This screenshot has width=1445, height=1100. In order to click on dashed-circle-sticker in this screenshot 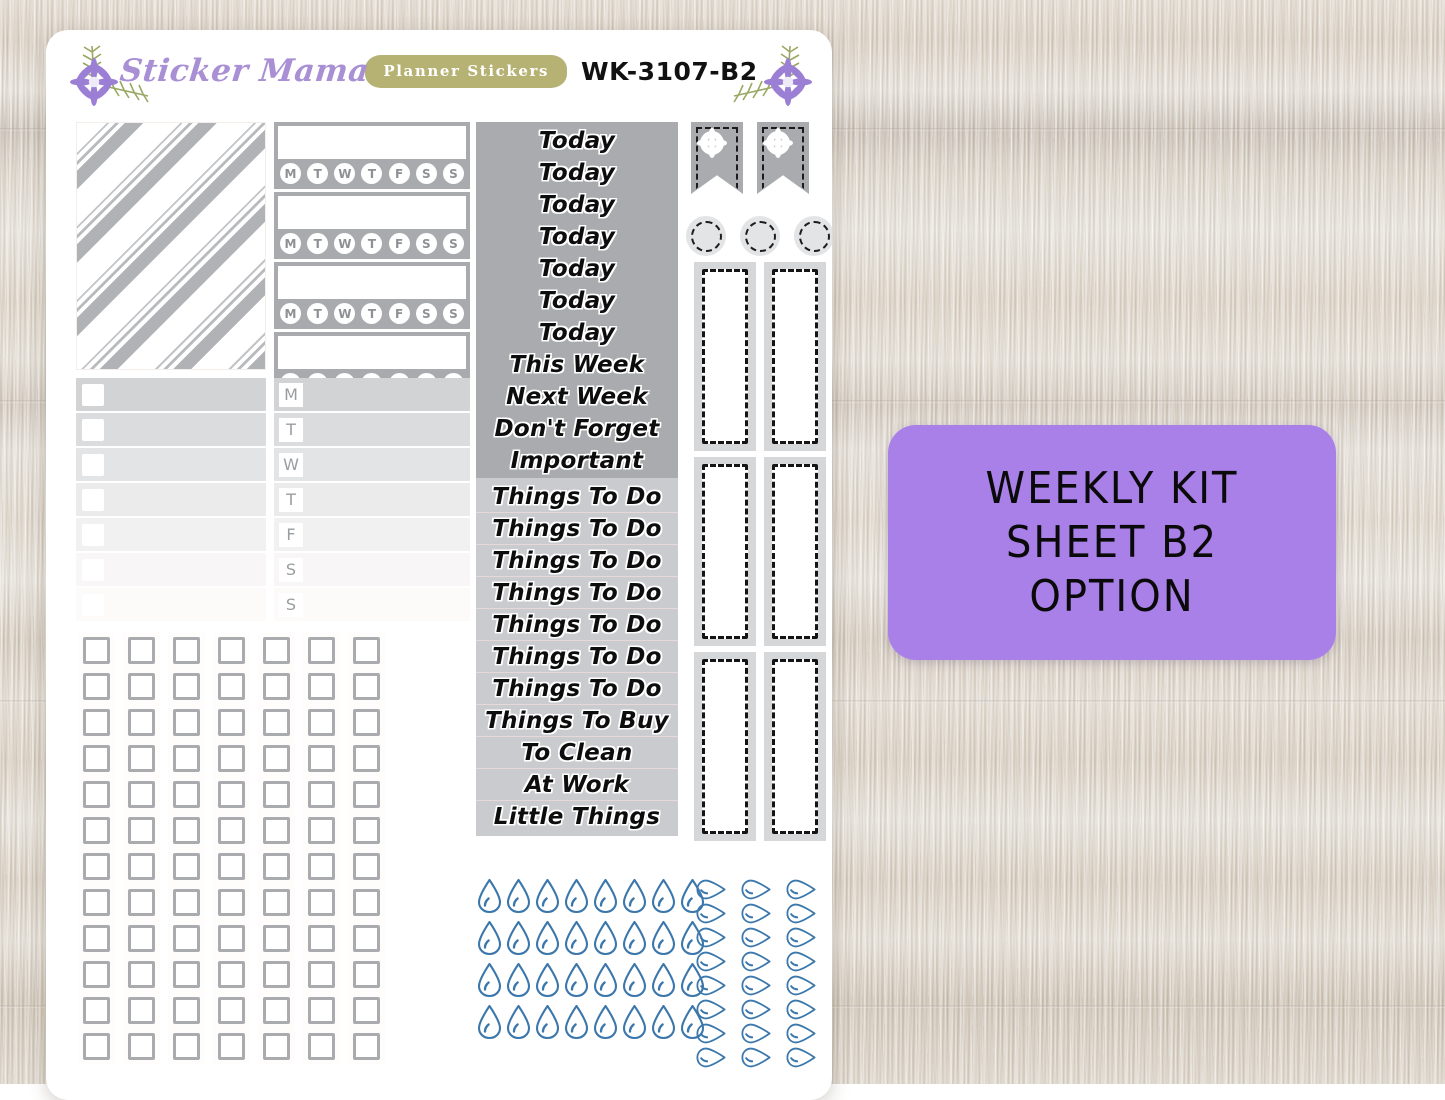, I will do `click(760, 236)`.